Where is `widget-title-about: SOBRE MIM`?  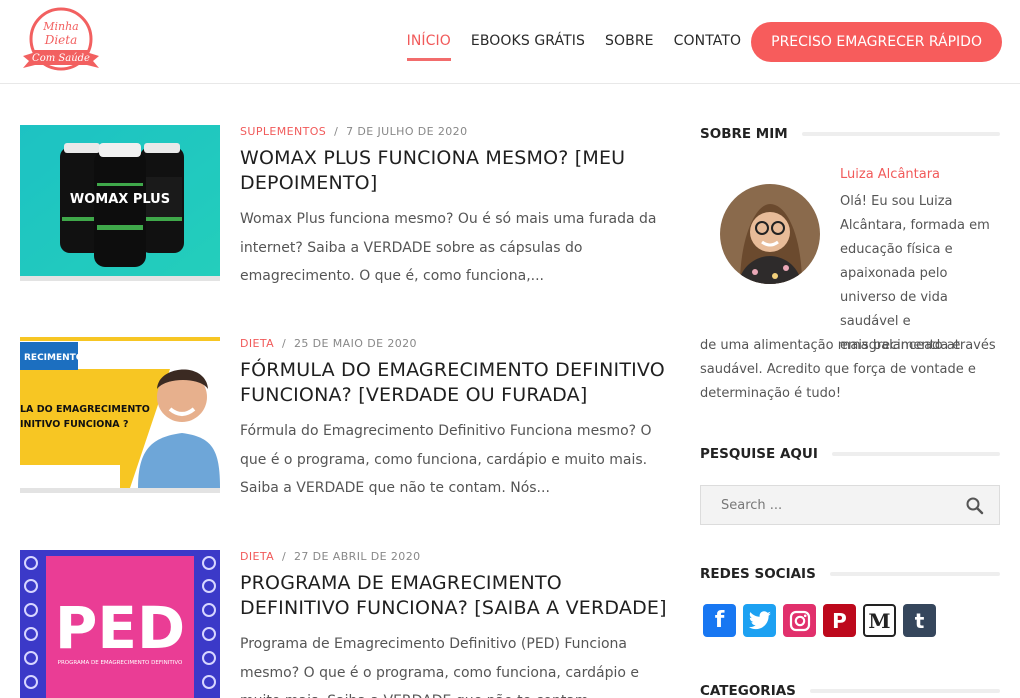 widget-title-about: SOBRE MIM is located at coordinates (850, 134).